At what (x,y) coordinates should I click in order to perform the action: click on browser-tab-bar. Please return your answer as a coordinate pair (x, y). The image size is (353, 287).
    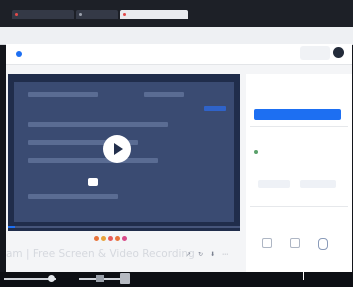
    Looking at the image, I should click on (176, 13).